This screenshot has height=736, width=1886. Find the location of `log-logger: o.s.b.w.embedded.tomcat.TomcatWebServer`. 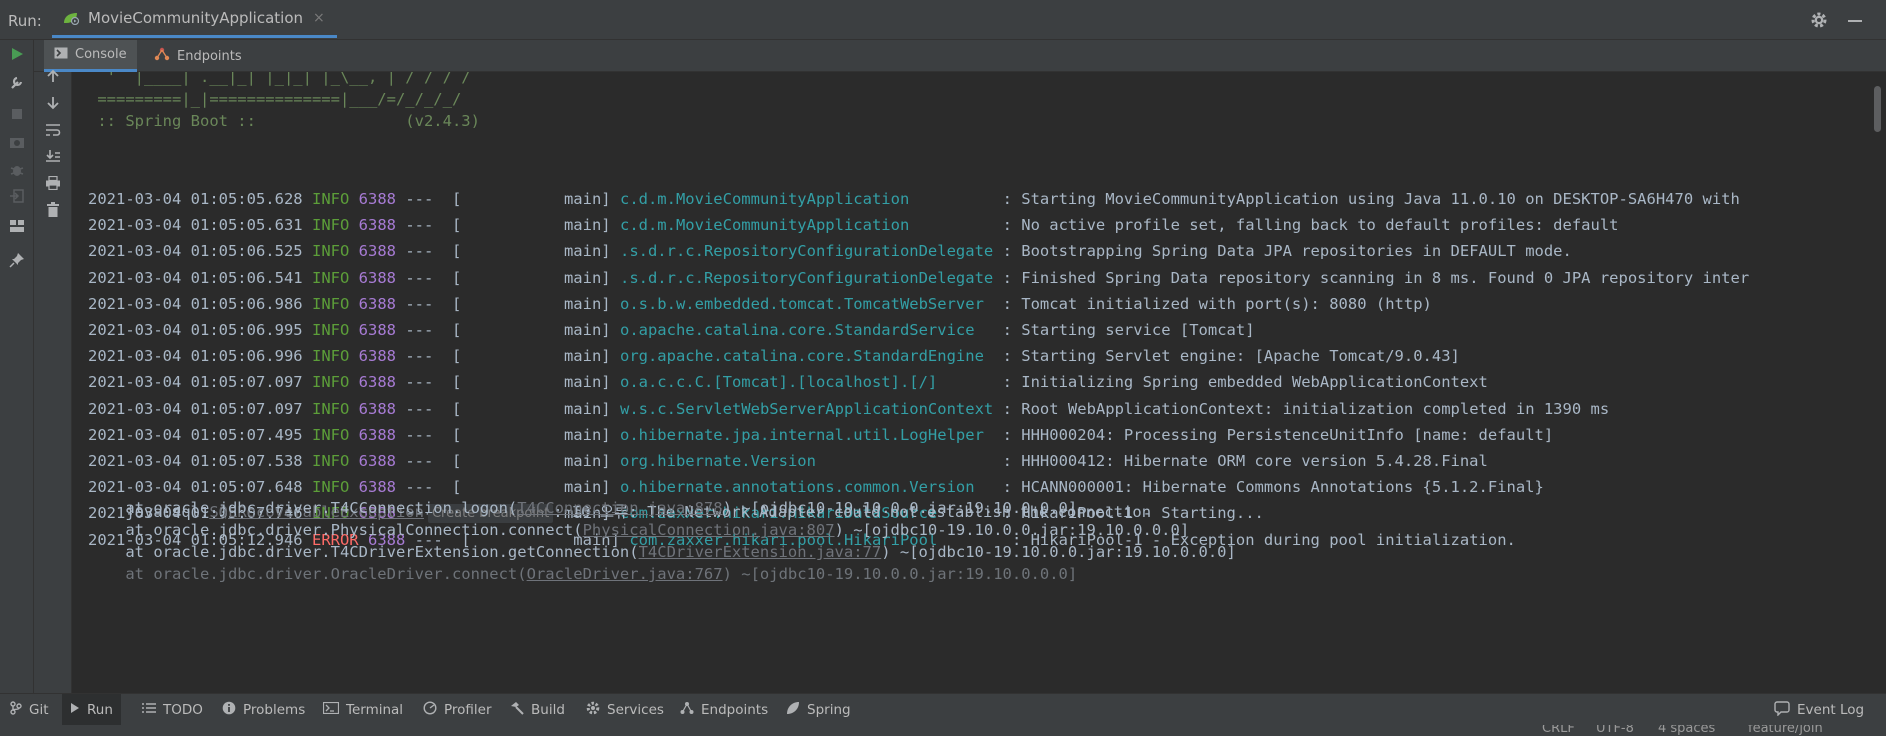

log-logger: o.s.b.w.embedded.tomcat.TomcatWebServer is located at coordinates (802, 304).